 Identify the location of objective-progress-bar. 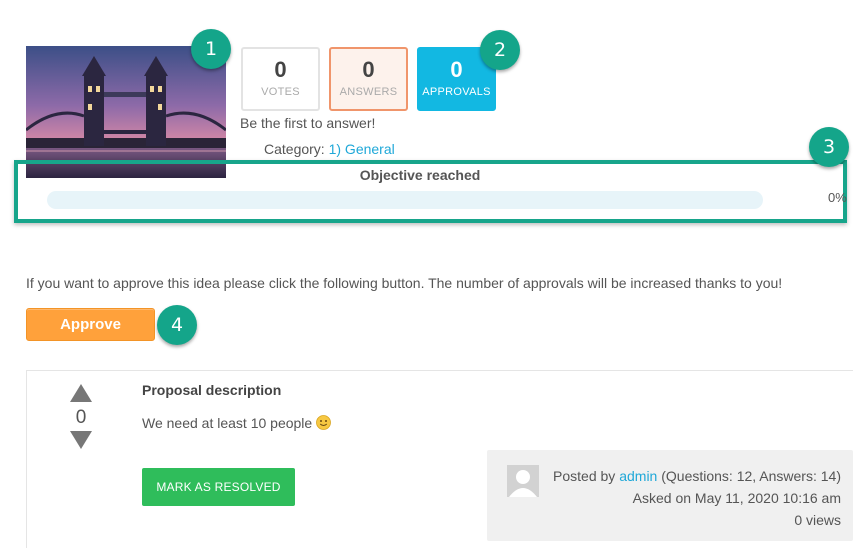
(405, 200).